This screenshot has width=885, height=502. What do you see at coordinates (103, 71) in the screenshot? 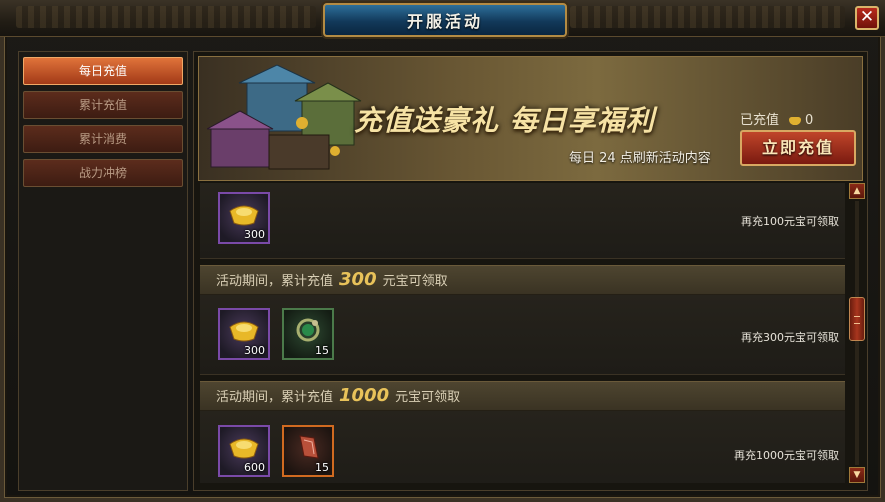
I see `sidebar-item-daily-recharge: 每日充值` at bounding box center [103, 71].